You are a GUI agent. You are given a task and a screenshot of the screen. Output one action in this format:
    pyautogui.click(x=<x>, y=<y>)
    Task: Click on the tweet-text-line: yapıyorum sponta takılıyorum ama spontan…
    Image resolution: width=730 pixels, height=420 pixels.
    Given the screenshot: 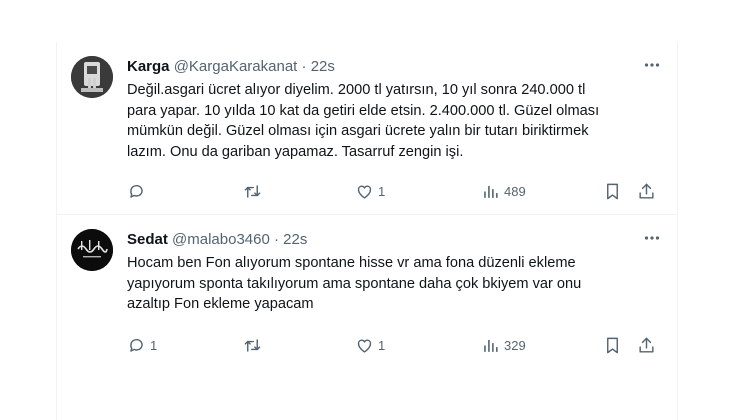 What is the action you would take?
    pyautogui.click(x=354, y=283)
    